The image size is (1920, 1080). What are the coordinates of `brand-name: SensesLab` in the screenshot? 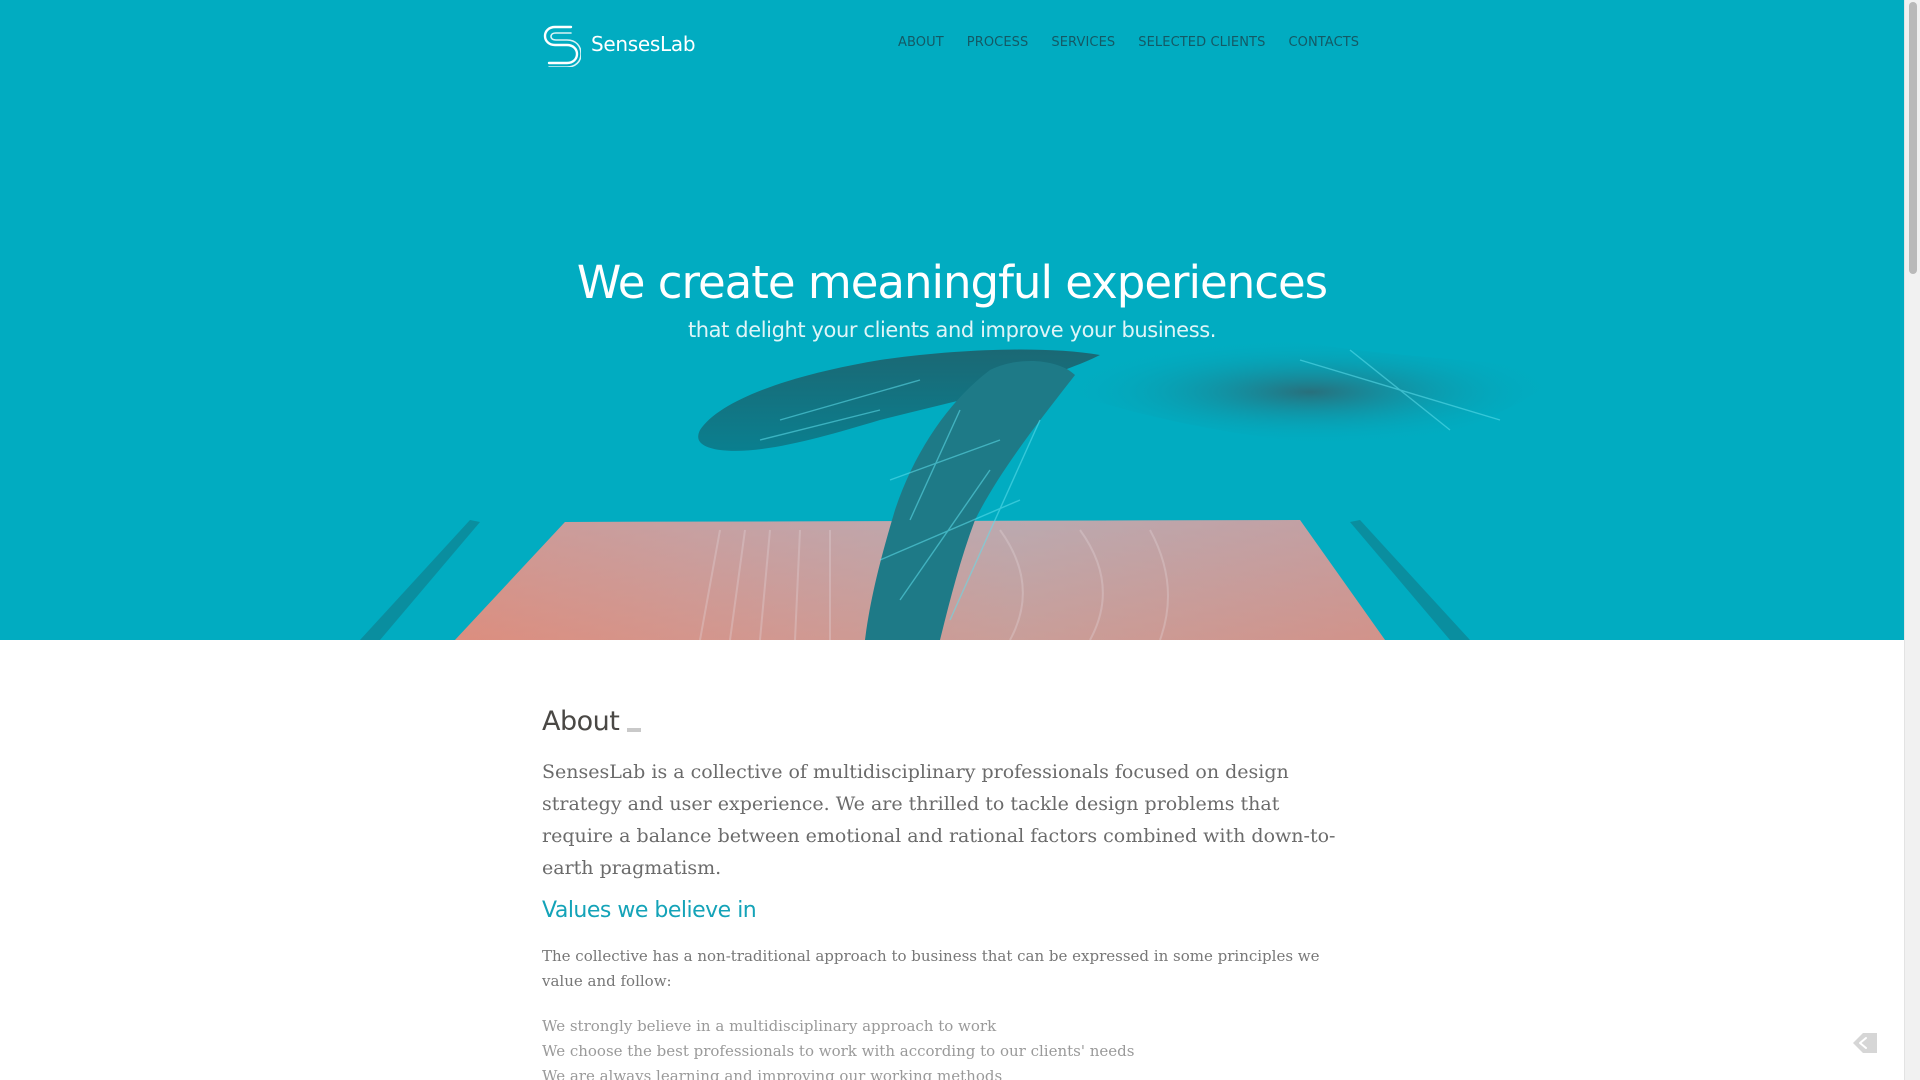 It's located at (643, 44).